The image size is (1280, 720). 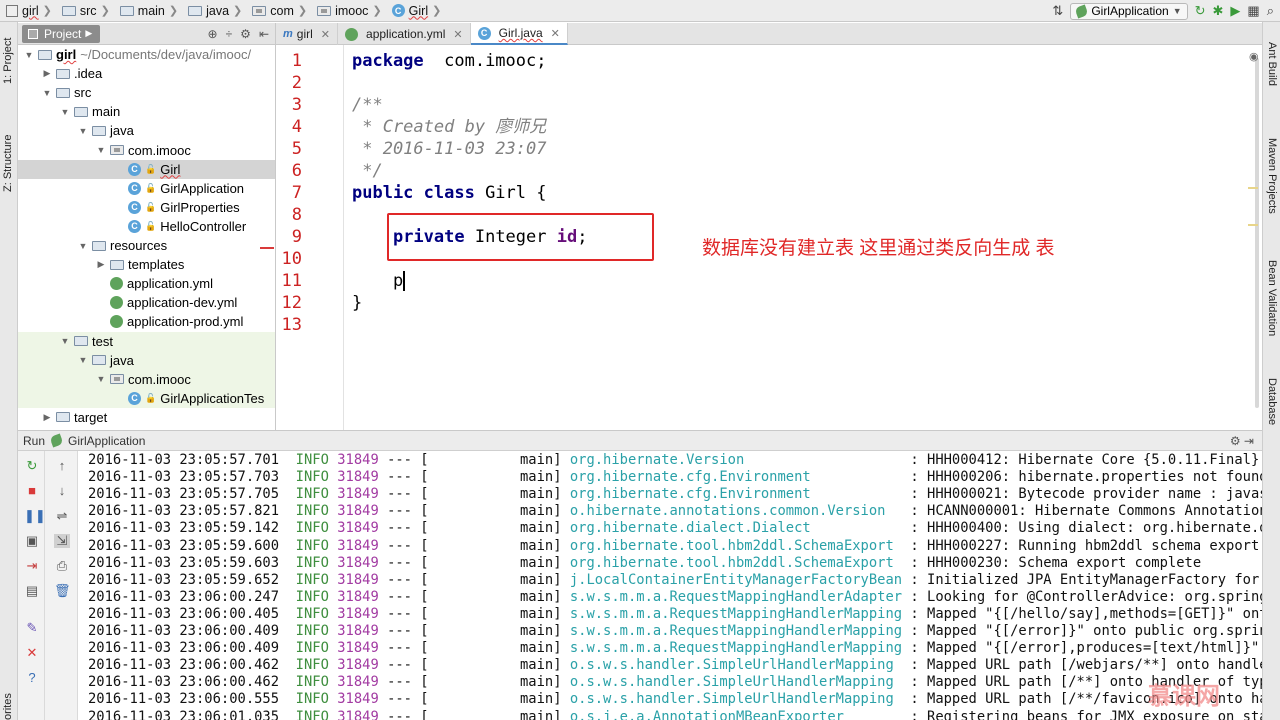 What do you see at coordinates (32, 491) in the screenshot?
I see `stop-icon: ■` at bounding box center [32, 491].